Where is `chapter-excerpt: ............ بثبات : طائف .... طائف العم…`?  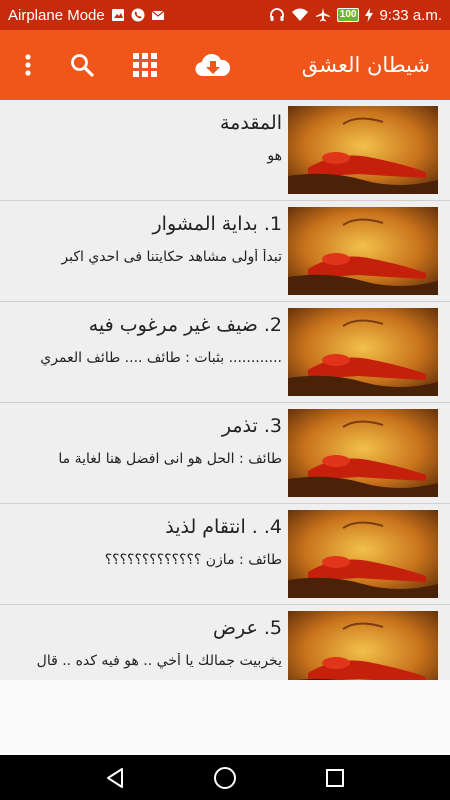 chapter-excerpt: ............ بثبات : طائف .... طائف العم… is located at coordinates (161, 358).